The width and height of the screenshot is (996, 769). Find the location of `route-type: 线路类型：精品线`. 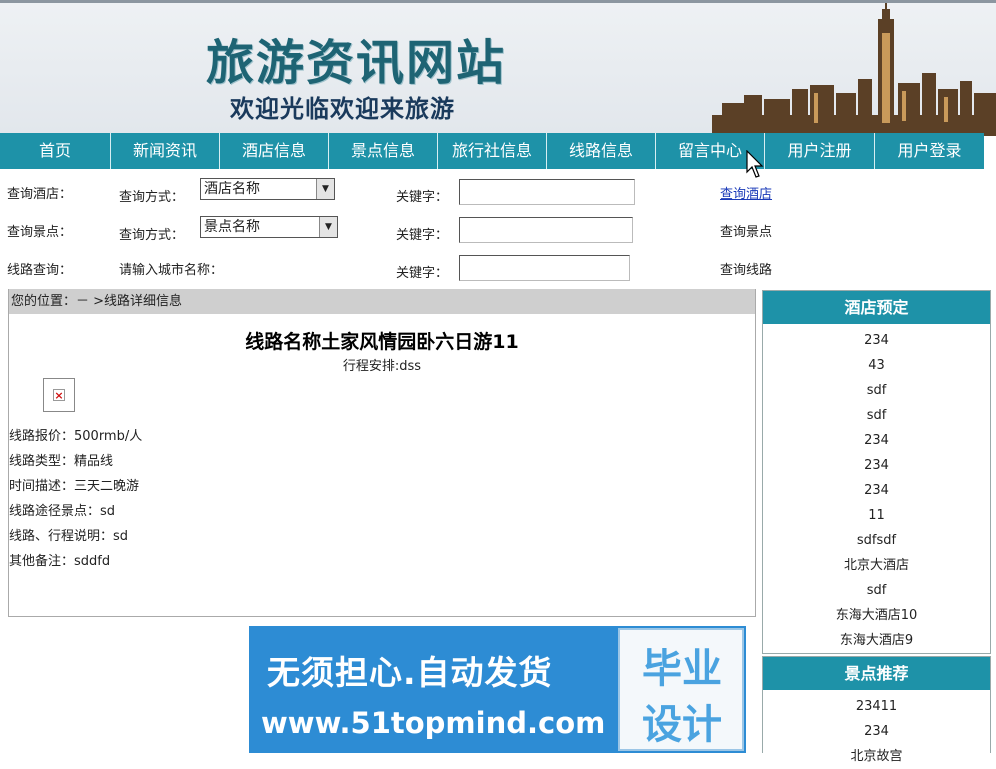

route-type: 线路类型：精品线 is located at coordinates (61, 461).